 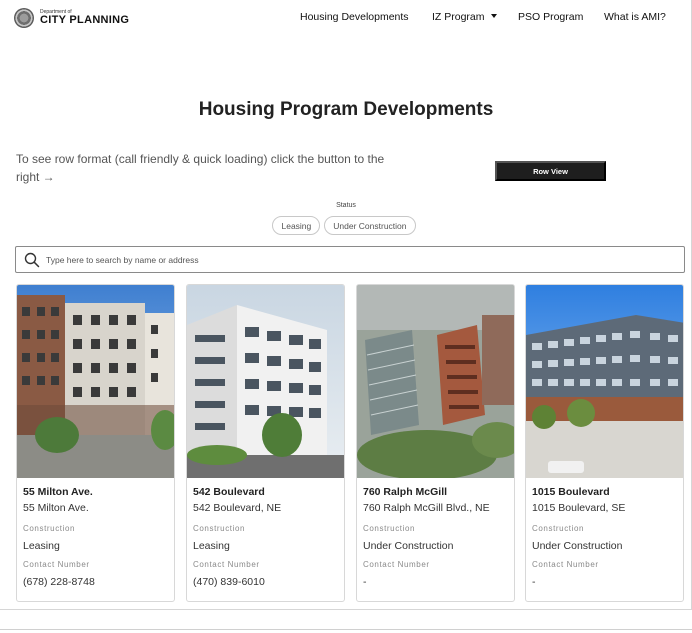 What do you see at coordinates (550, 171) in the screenshot?
I see `row-view-button: Row View` at bounding box center [550, 171].